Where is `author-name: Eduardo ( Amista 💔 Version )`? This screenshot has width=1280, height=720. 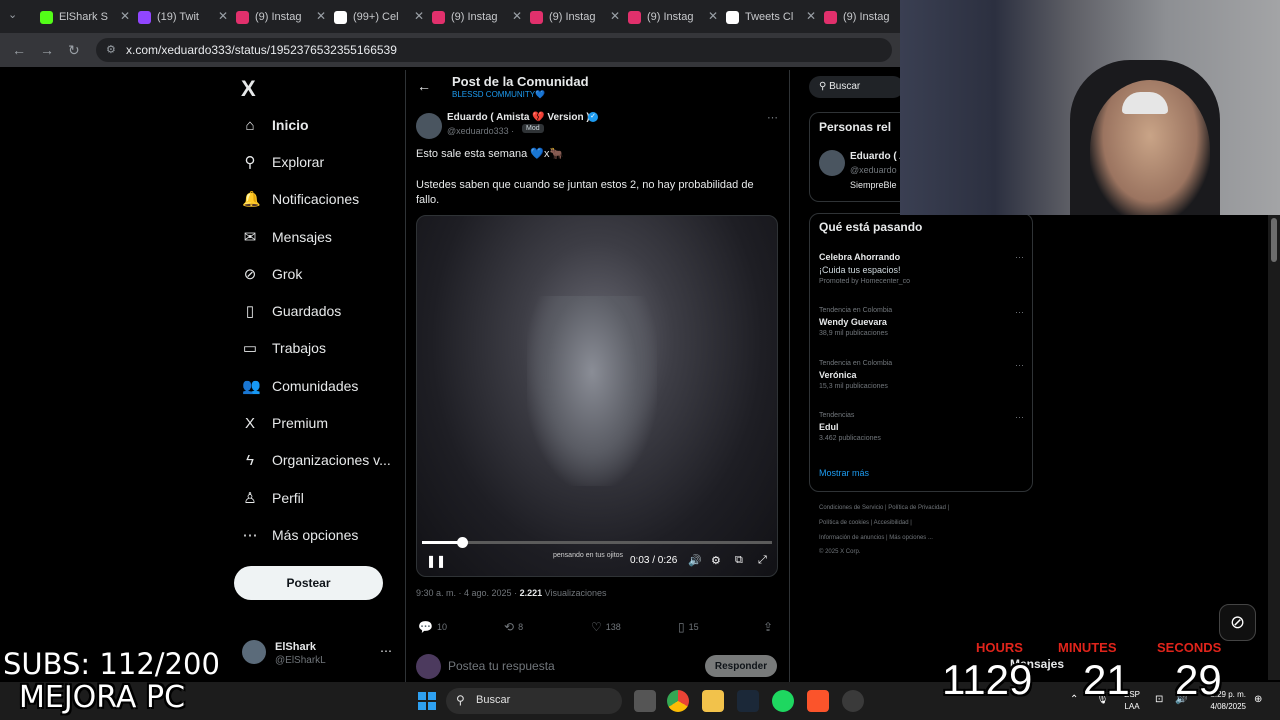 author-name: Eduardo ( Amista 💔 Version ) is located at coordinates (518, 117).